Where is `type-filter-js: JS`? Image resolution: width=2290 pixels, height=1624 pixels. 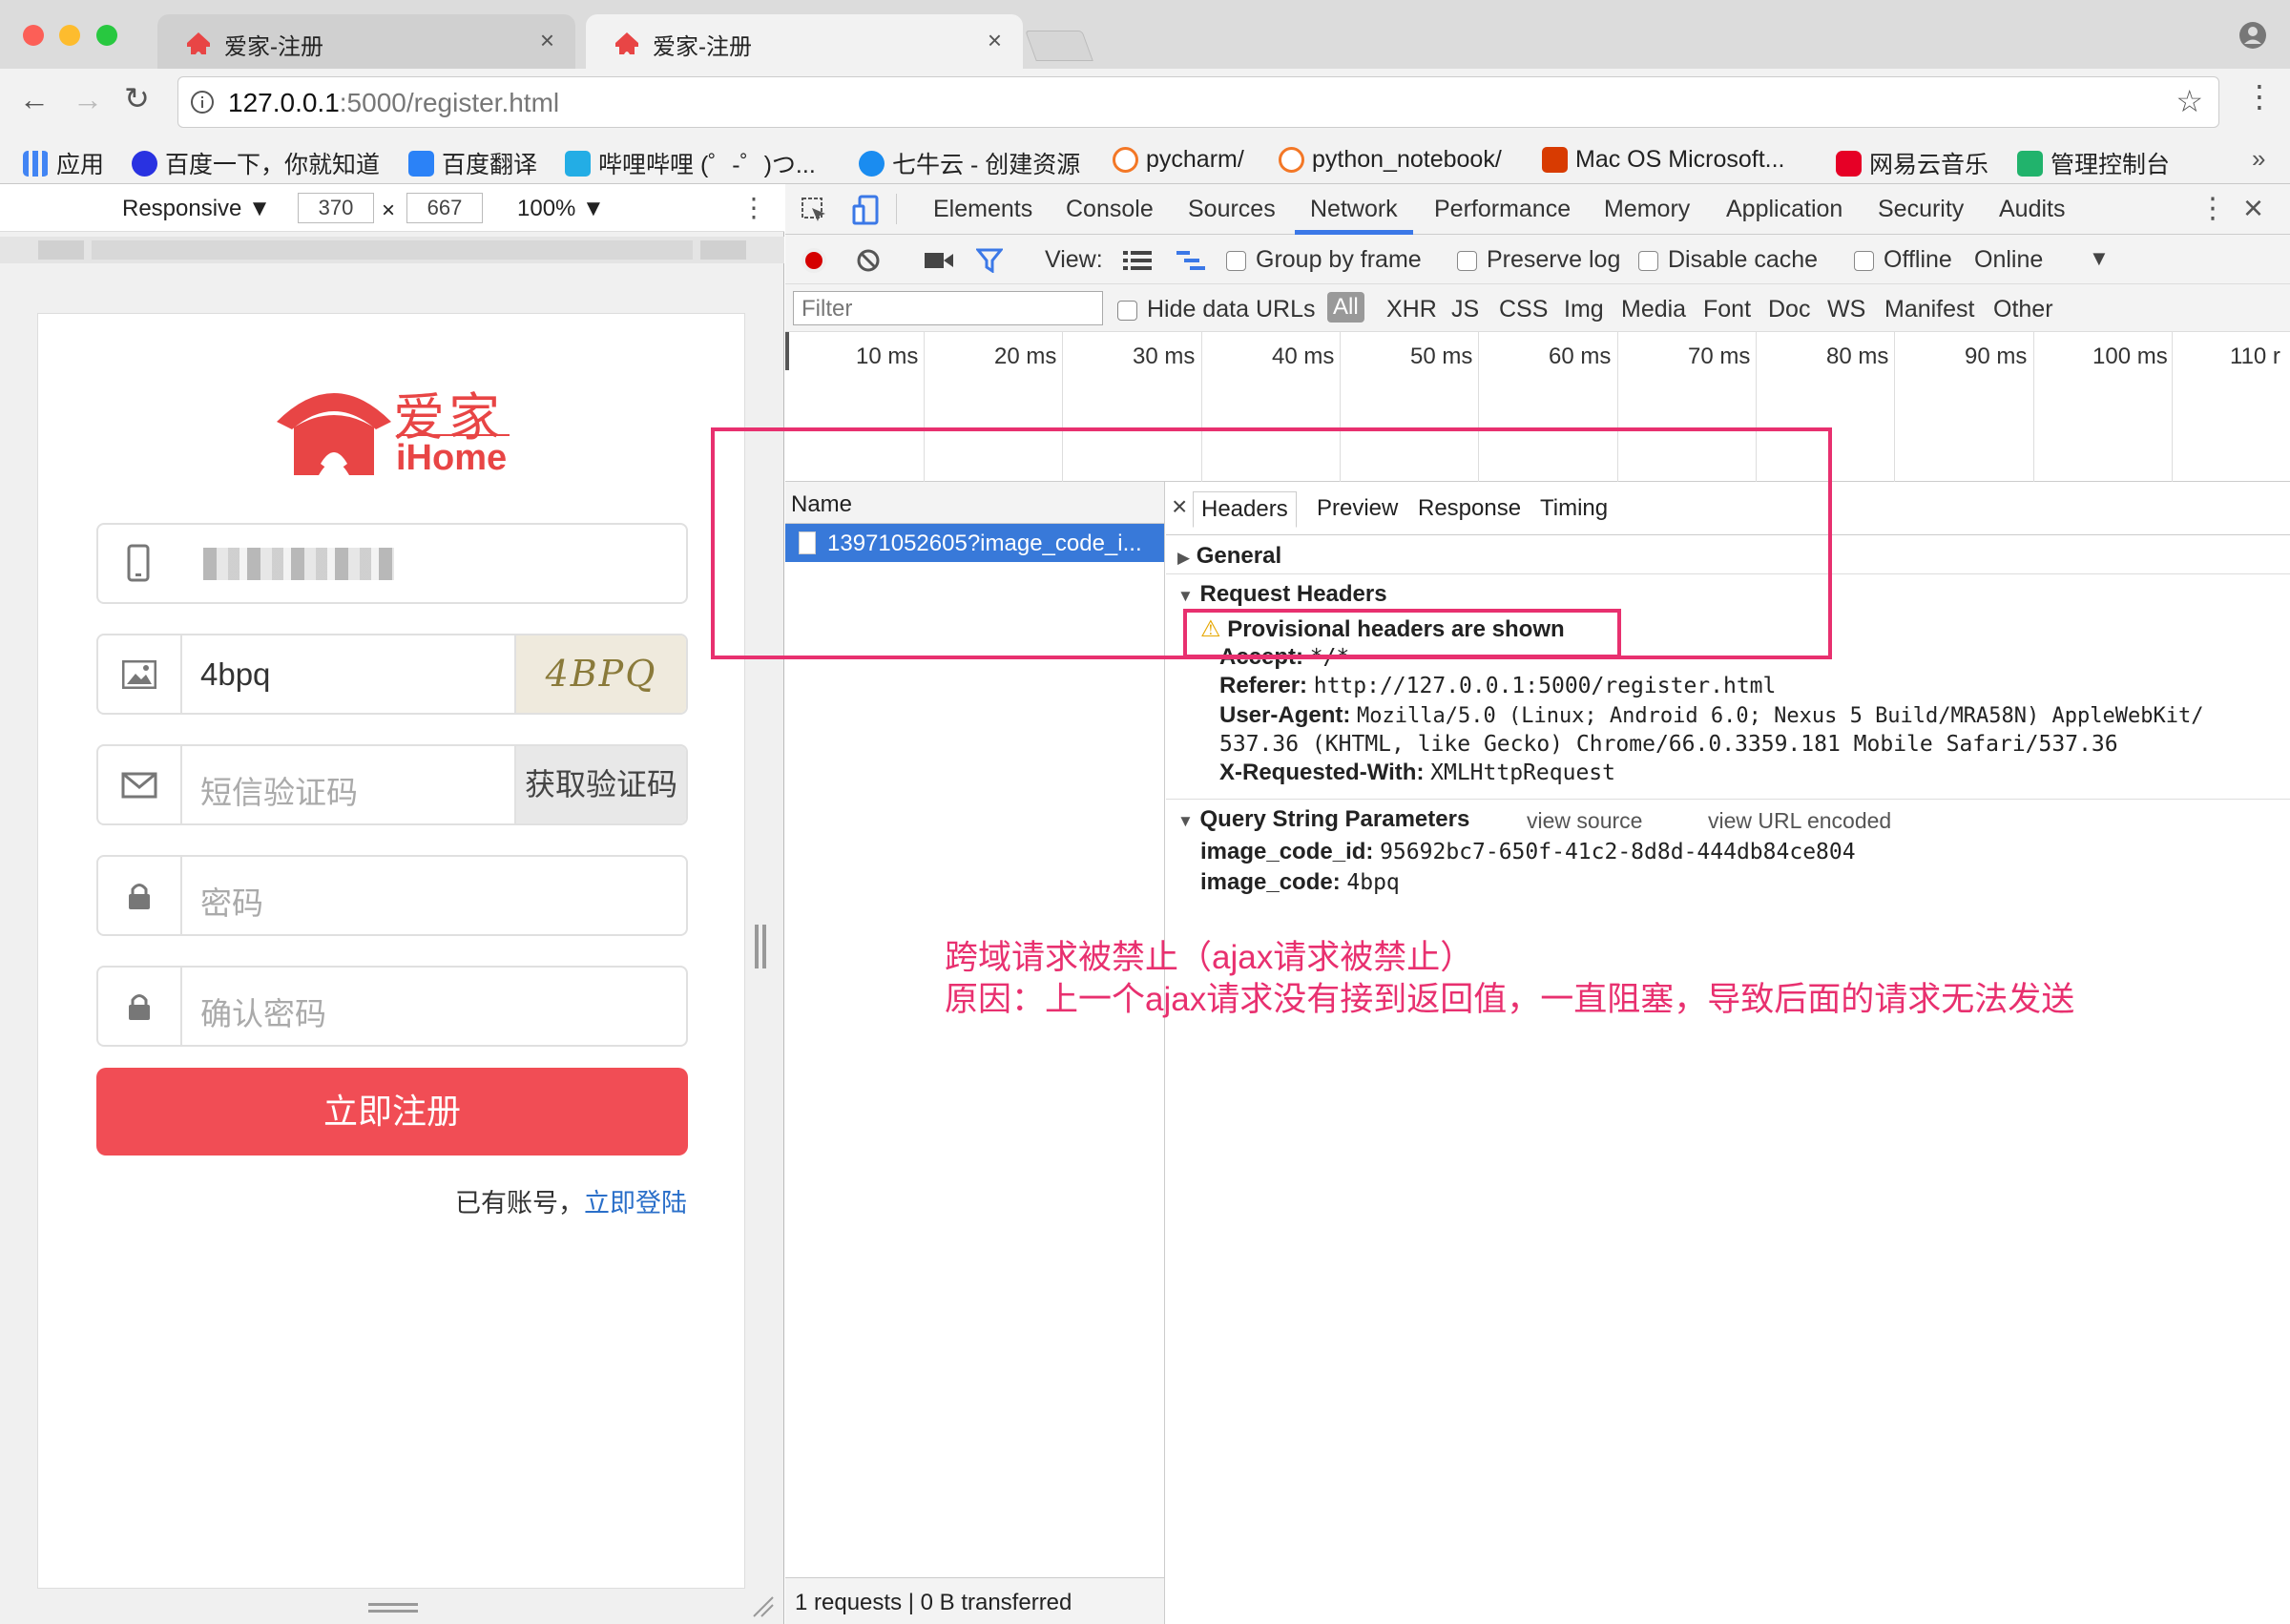
type-filter-js: JS is located at coordinates (1465, 309).